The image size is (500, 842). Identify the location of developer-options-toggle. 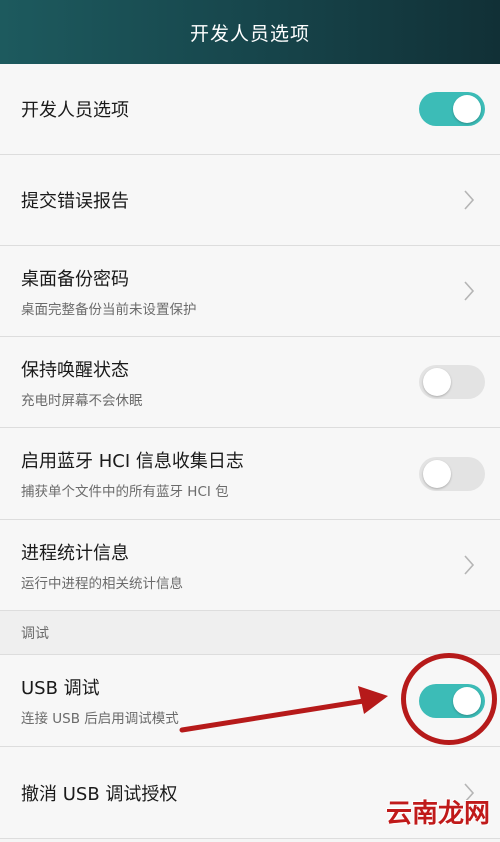
(452, 109).